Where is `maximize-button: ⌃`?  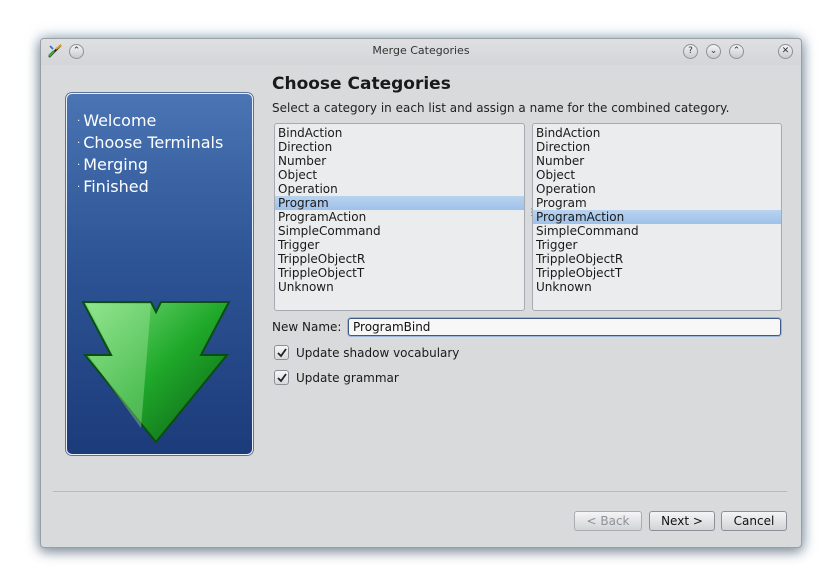 maximize-button: ⌃ is located at coordinates (736, 51).